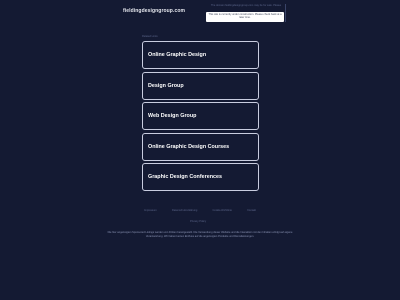 Image resolution: width=400 pixels, height=300 pixels. Describe the element at coordinates (150, 36) in the screenshot. I see `related-links-label: Related Links` at that location.